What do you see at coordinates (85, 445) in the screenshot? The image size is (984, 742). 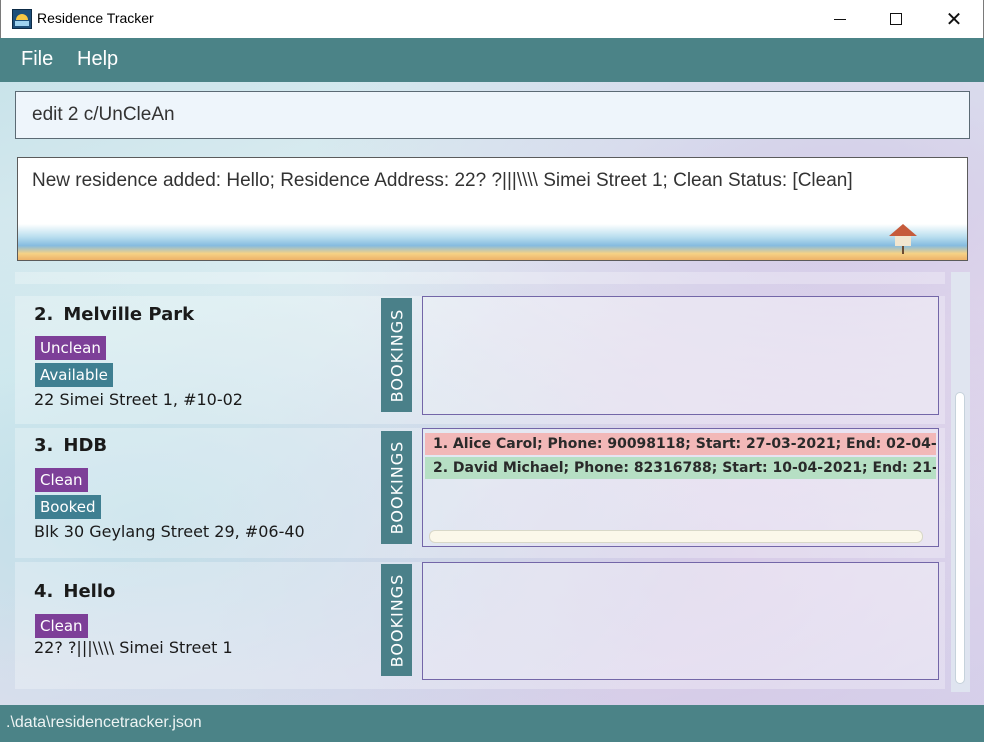 I see `residence-name: HDB` at bounding box center [85, 445].